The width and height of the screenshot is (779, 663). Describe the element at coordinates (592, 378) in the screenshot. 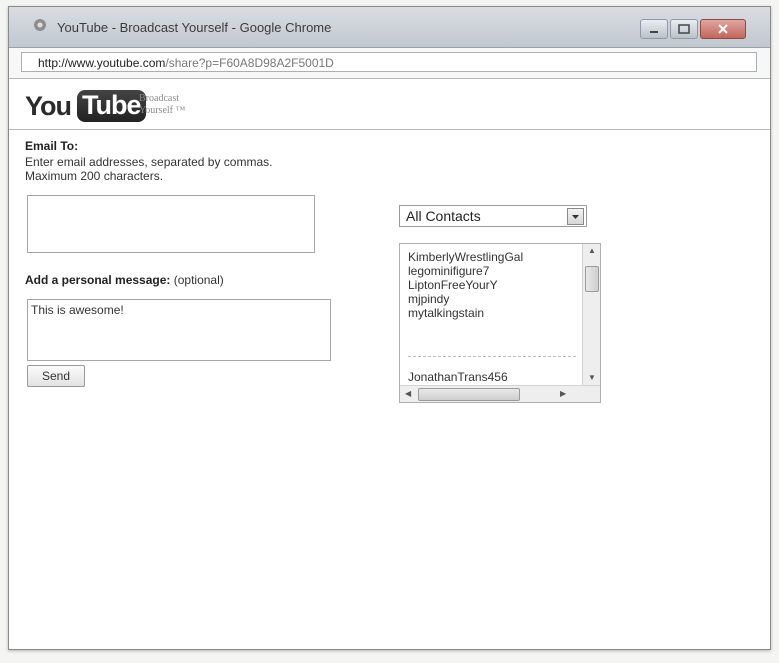

I see `scroll-down-icon: ▼` at that location.